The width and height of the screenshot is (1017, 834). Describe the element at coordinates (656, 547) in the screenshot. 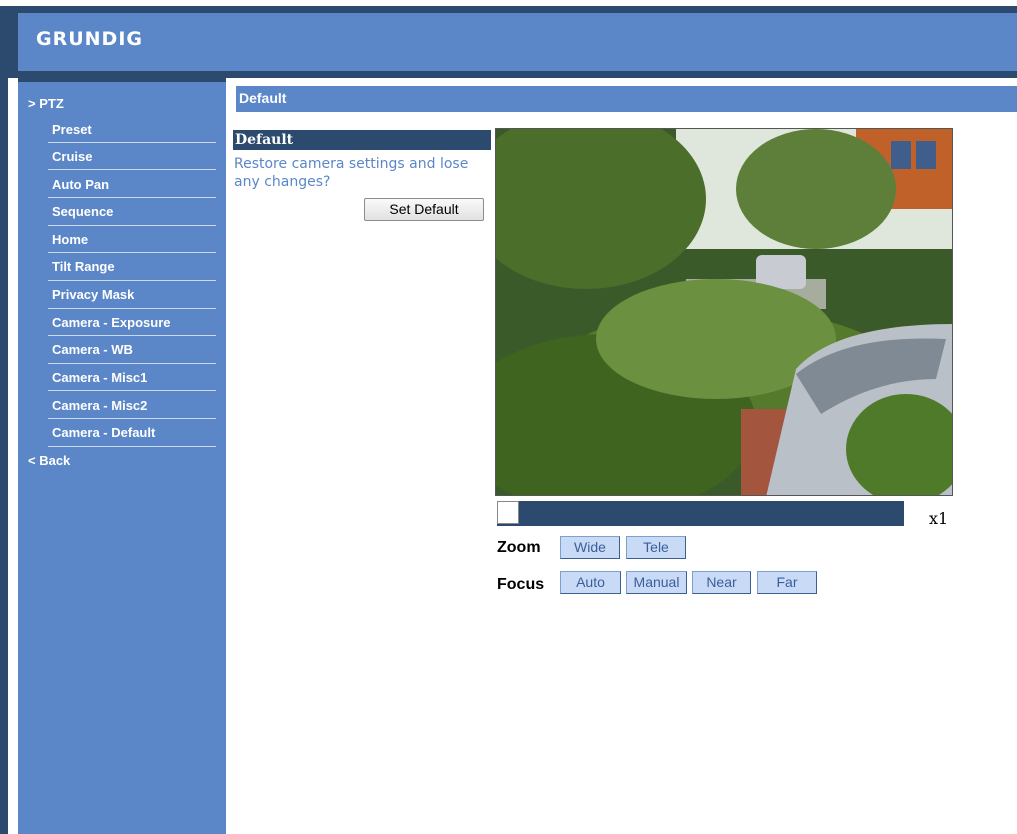

I see `zoom-tele-button: Tele` at that location.